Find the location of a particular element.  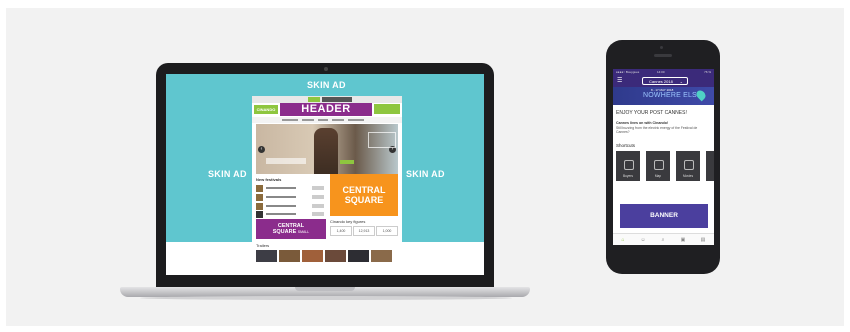

shortcut-more is located at coordinates (710, 166).